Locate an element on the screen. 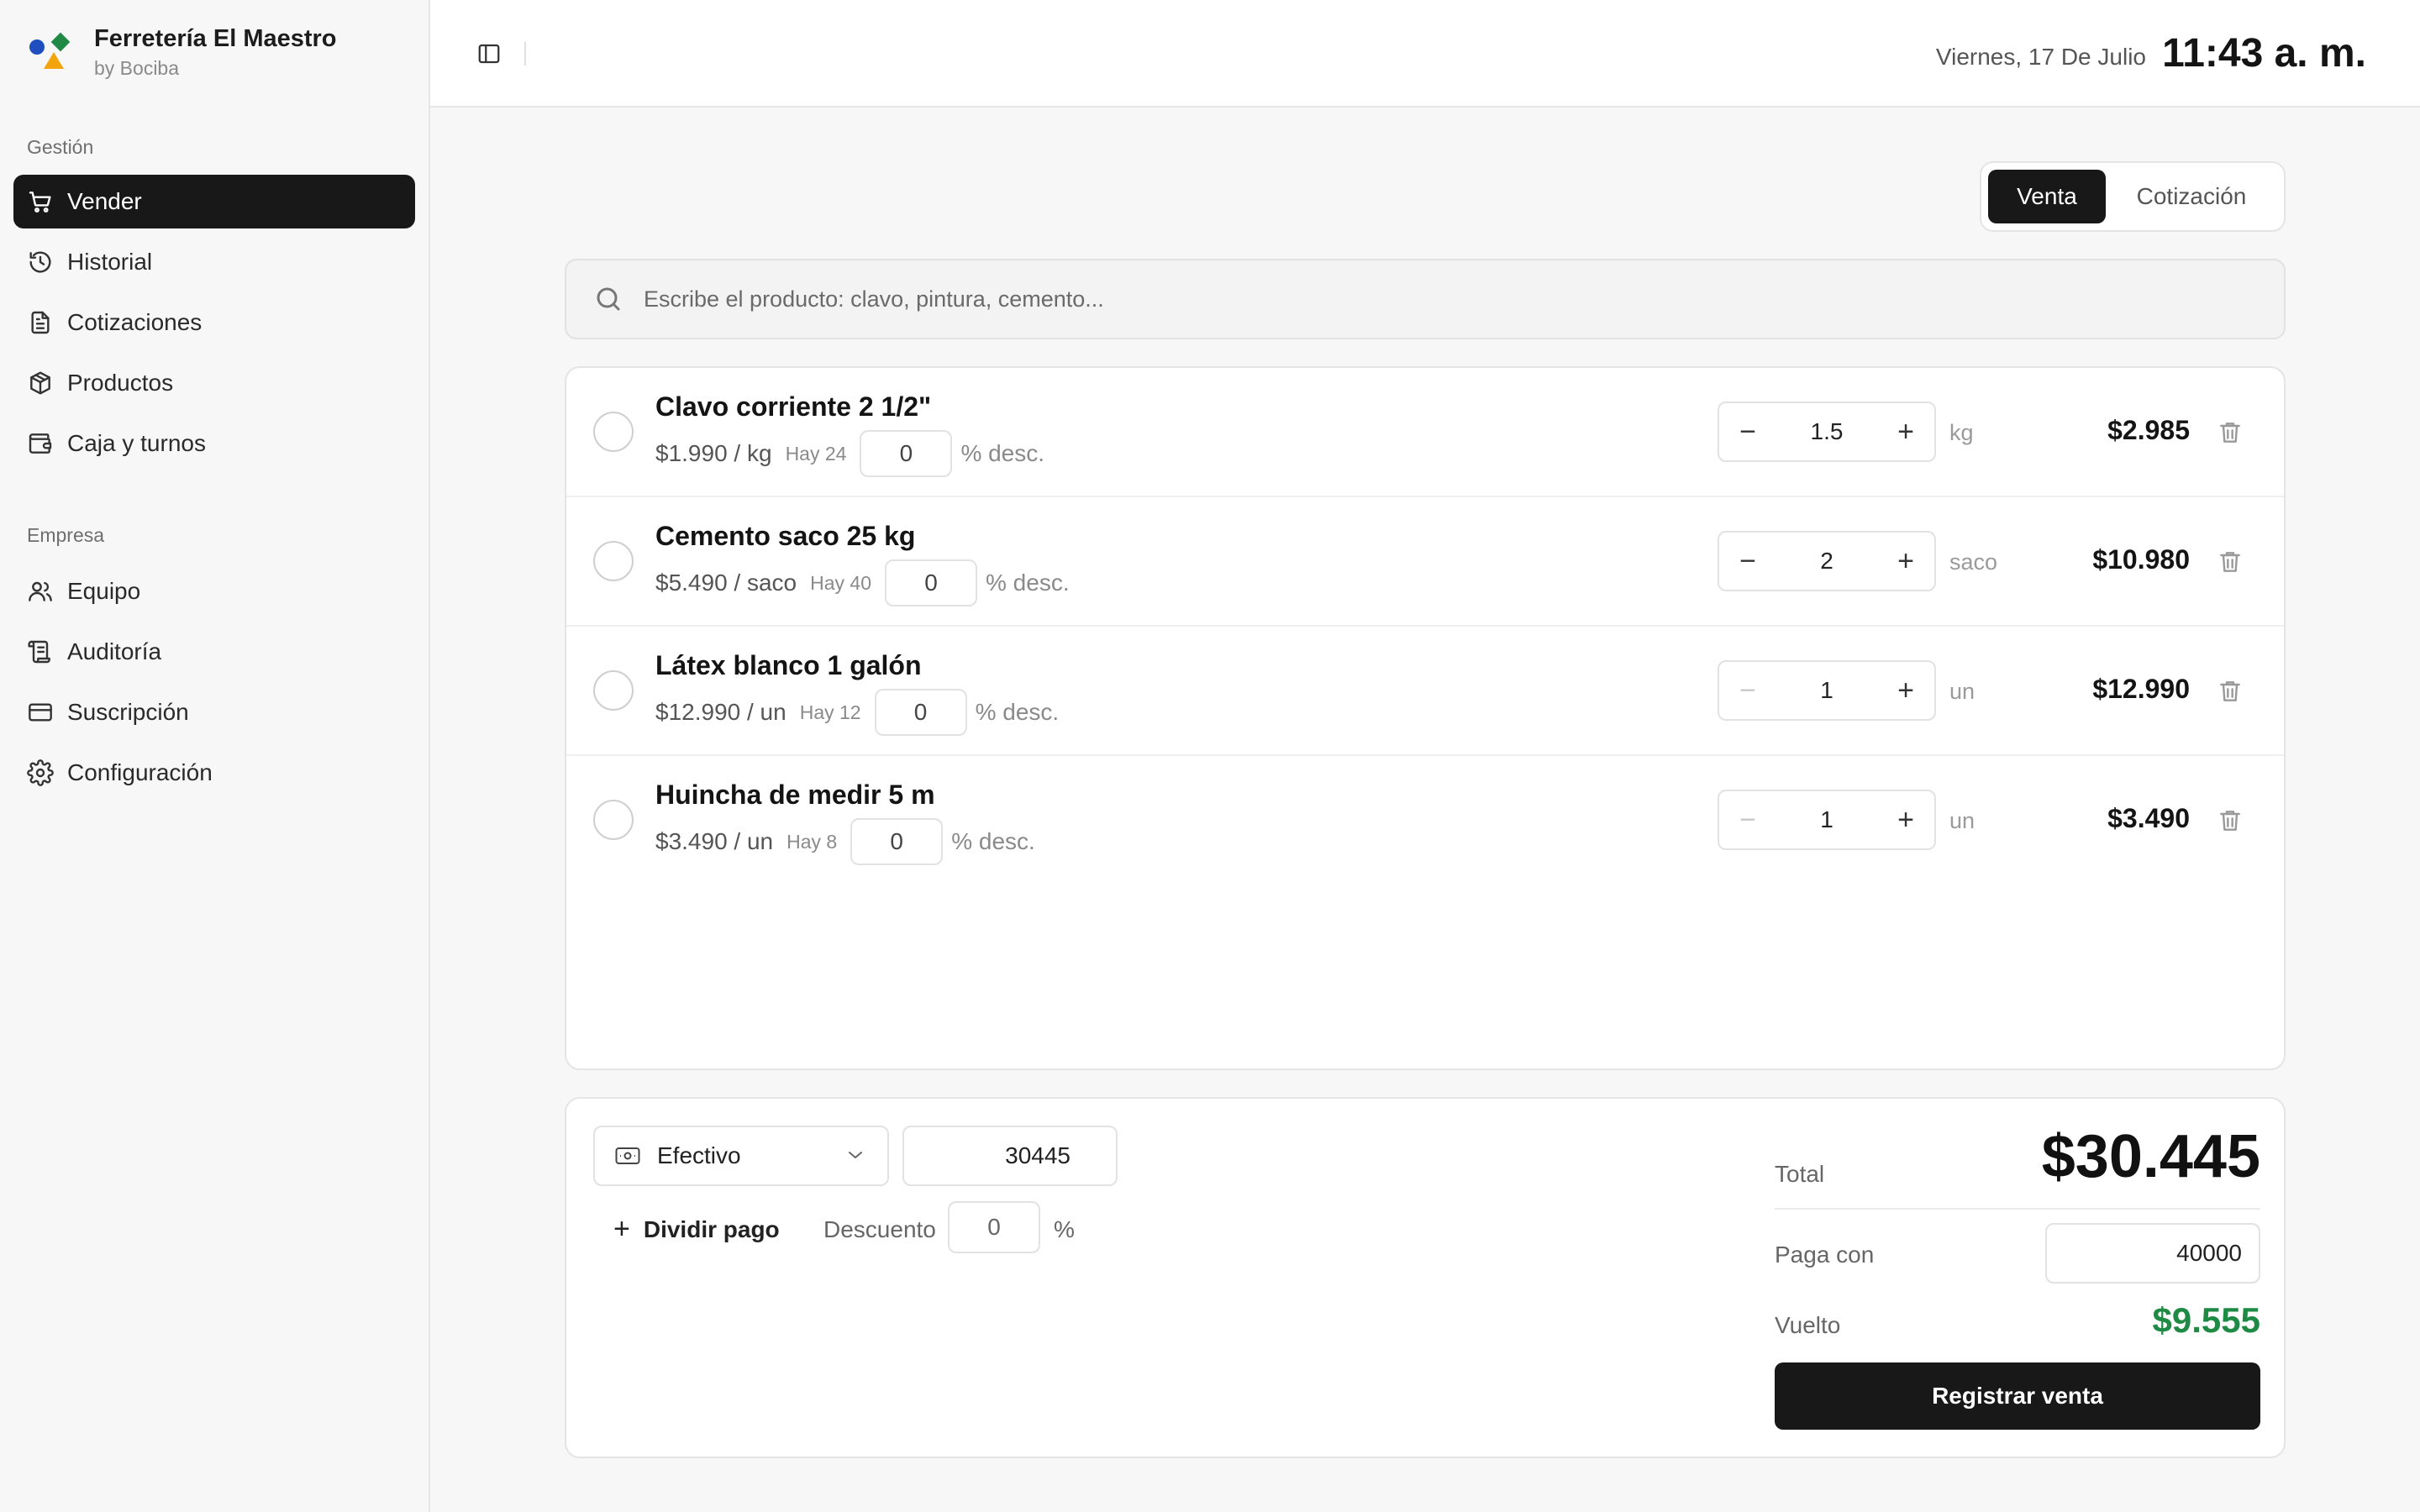 This screenshot has height=1512, width=2420. topbar-divider is located at coordinates (525, 54).